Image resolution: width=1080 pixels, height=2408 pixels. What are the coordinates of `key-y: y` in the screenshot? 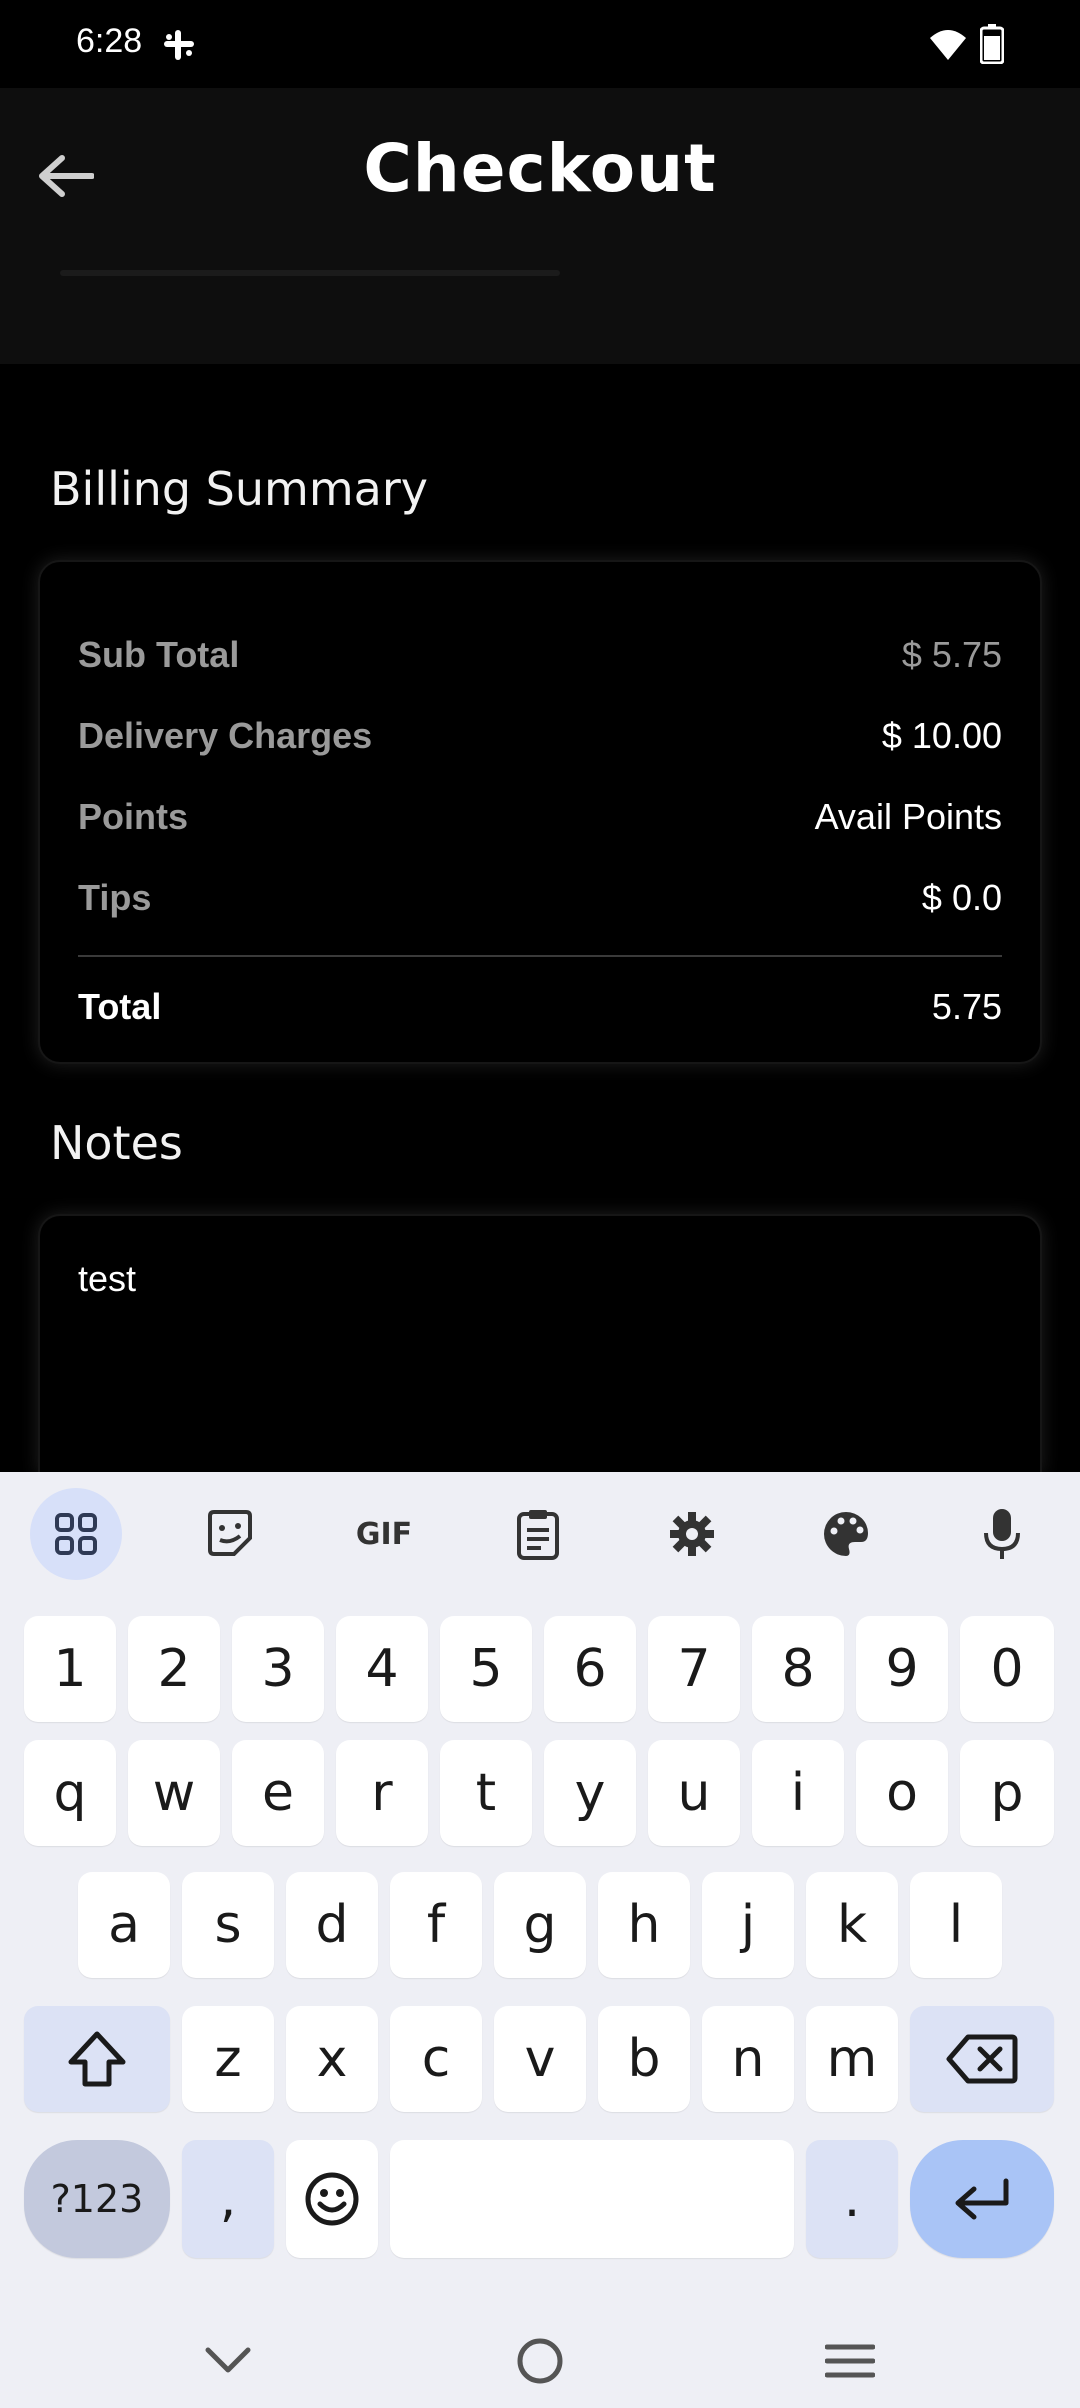 It's located at (590, 1793).